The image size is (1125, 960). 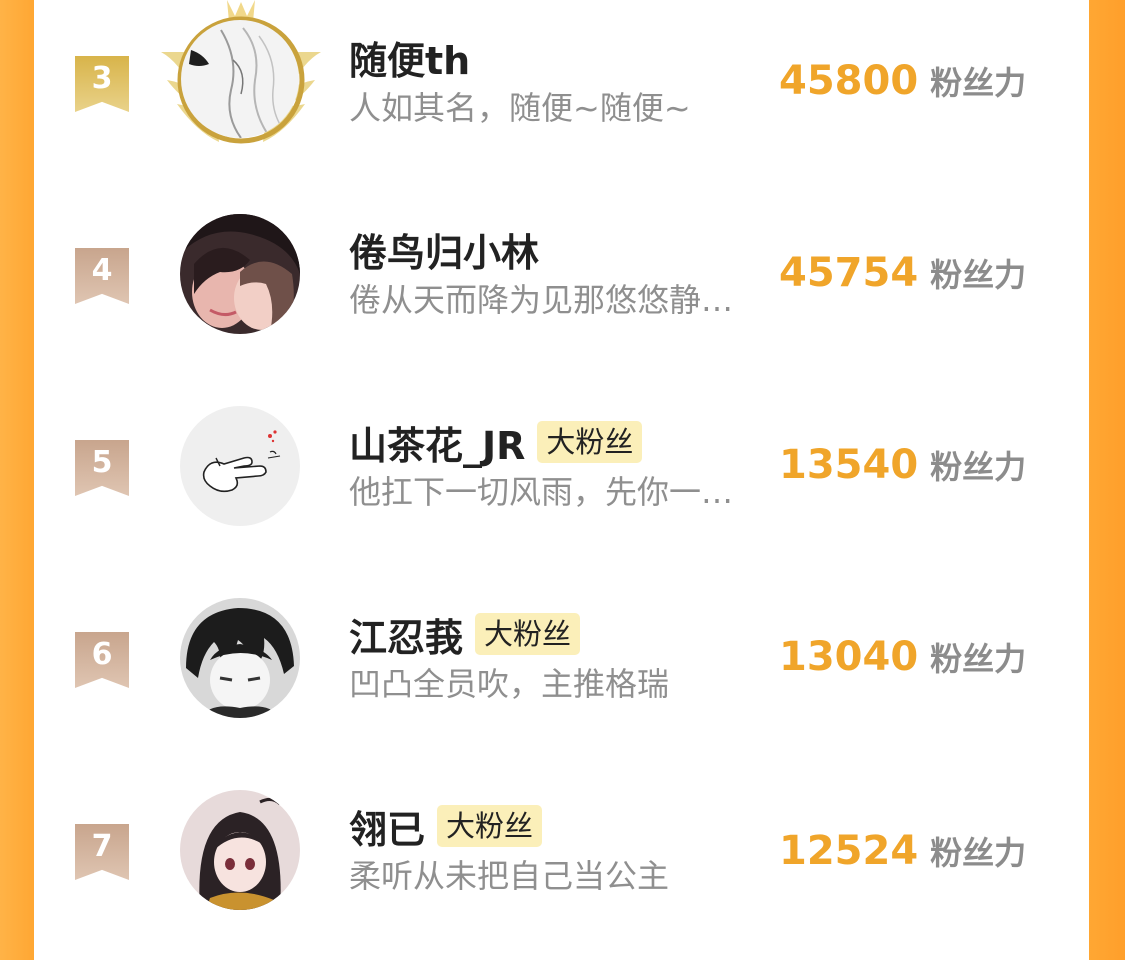 What do you see at coordinates (849, 851) in the screenshot?
I see `fans-number: 12524` at bounding box center [849, 851].